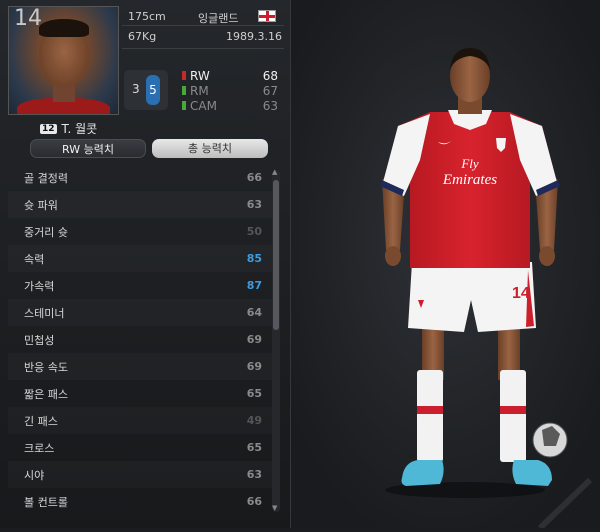 This screenshot has height=532, width=600. What do you see at coordinates (147, 16) in the screenshot?
I see `player-height: 175cm` at bounding box center [147, 16].